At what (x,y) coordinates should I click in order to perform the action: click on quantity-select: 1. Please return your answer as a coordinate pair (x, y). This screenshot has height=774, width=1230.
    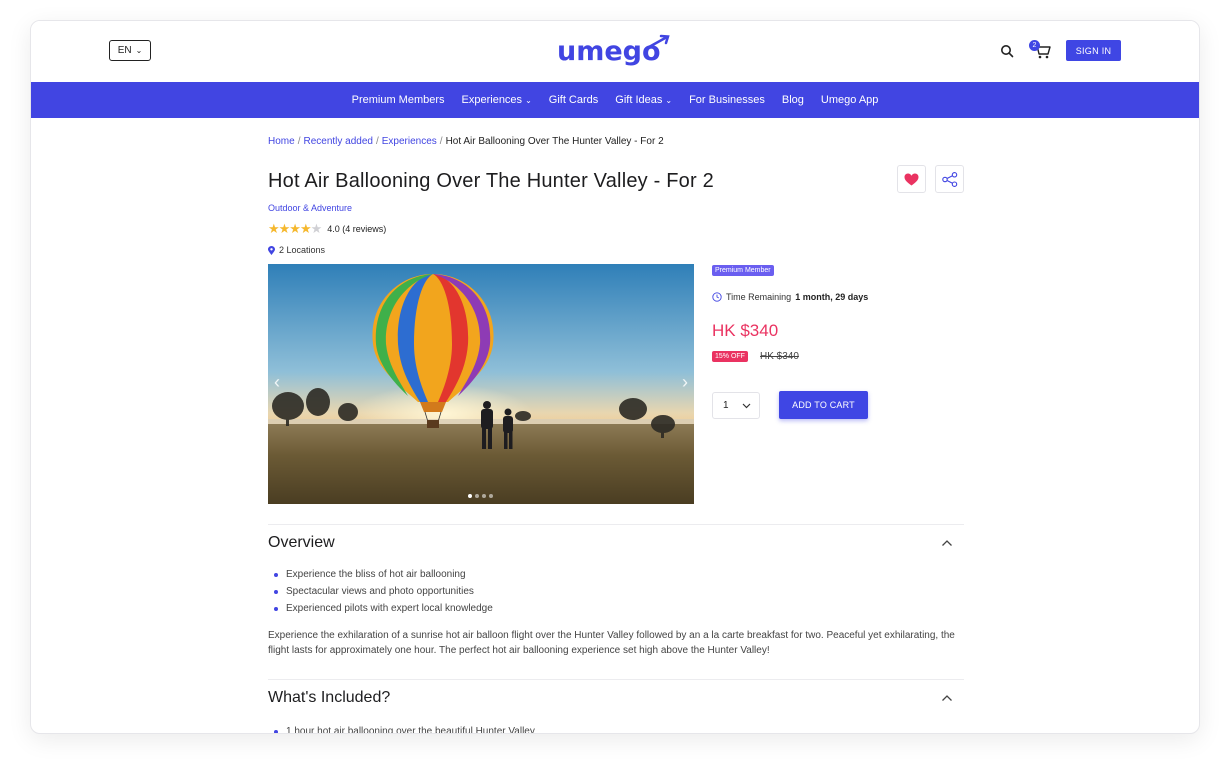
    Looking at the image, I should click on (736, 405).